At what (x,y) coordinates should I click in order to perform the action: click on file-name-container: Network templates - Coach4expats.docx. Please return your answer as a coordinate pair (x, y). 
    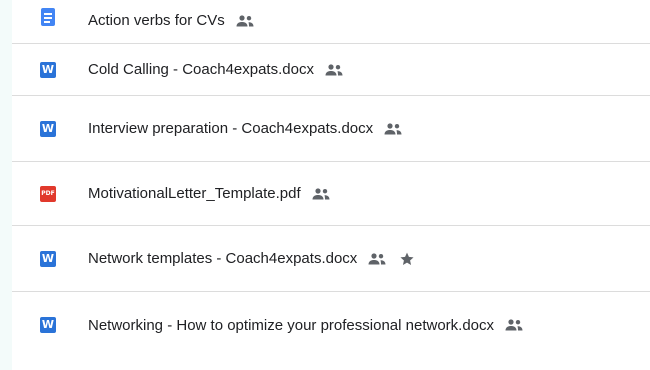
    Looking at the image, I should click on (251, 258).